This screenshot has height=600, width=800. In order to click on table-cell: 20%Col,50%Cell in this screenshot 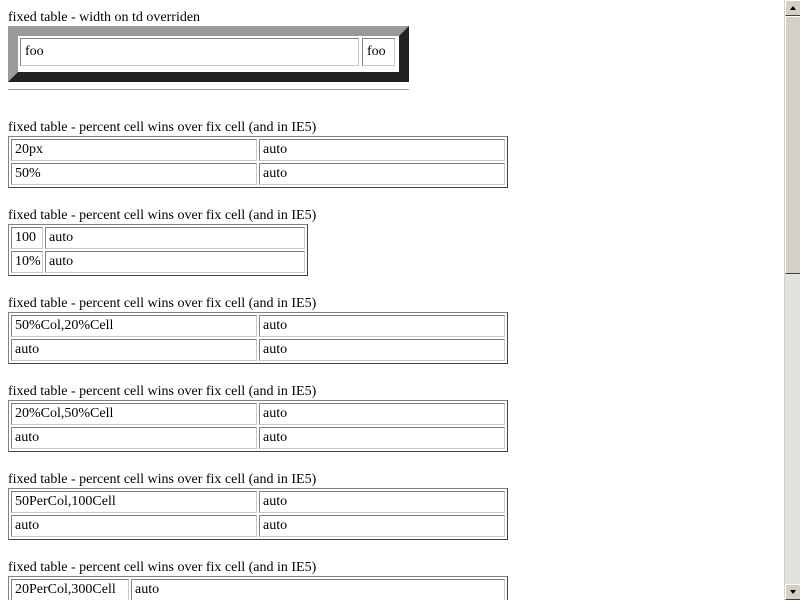, I will do `click(134, 414)`.